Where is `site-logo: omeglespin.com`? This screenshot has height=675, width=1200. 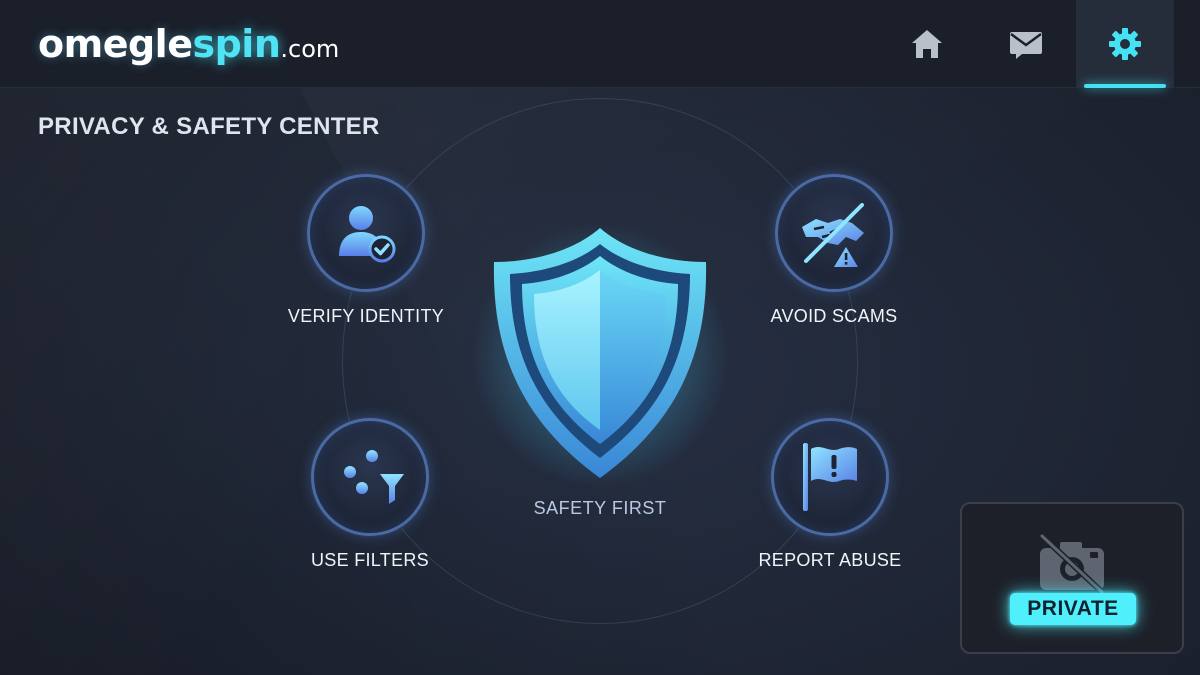 site-logo: omeglespin.com is located at coordinates (188, 44).